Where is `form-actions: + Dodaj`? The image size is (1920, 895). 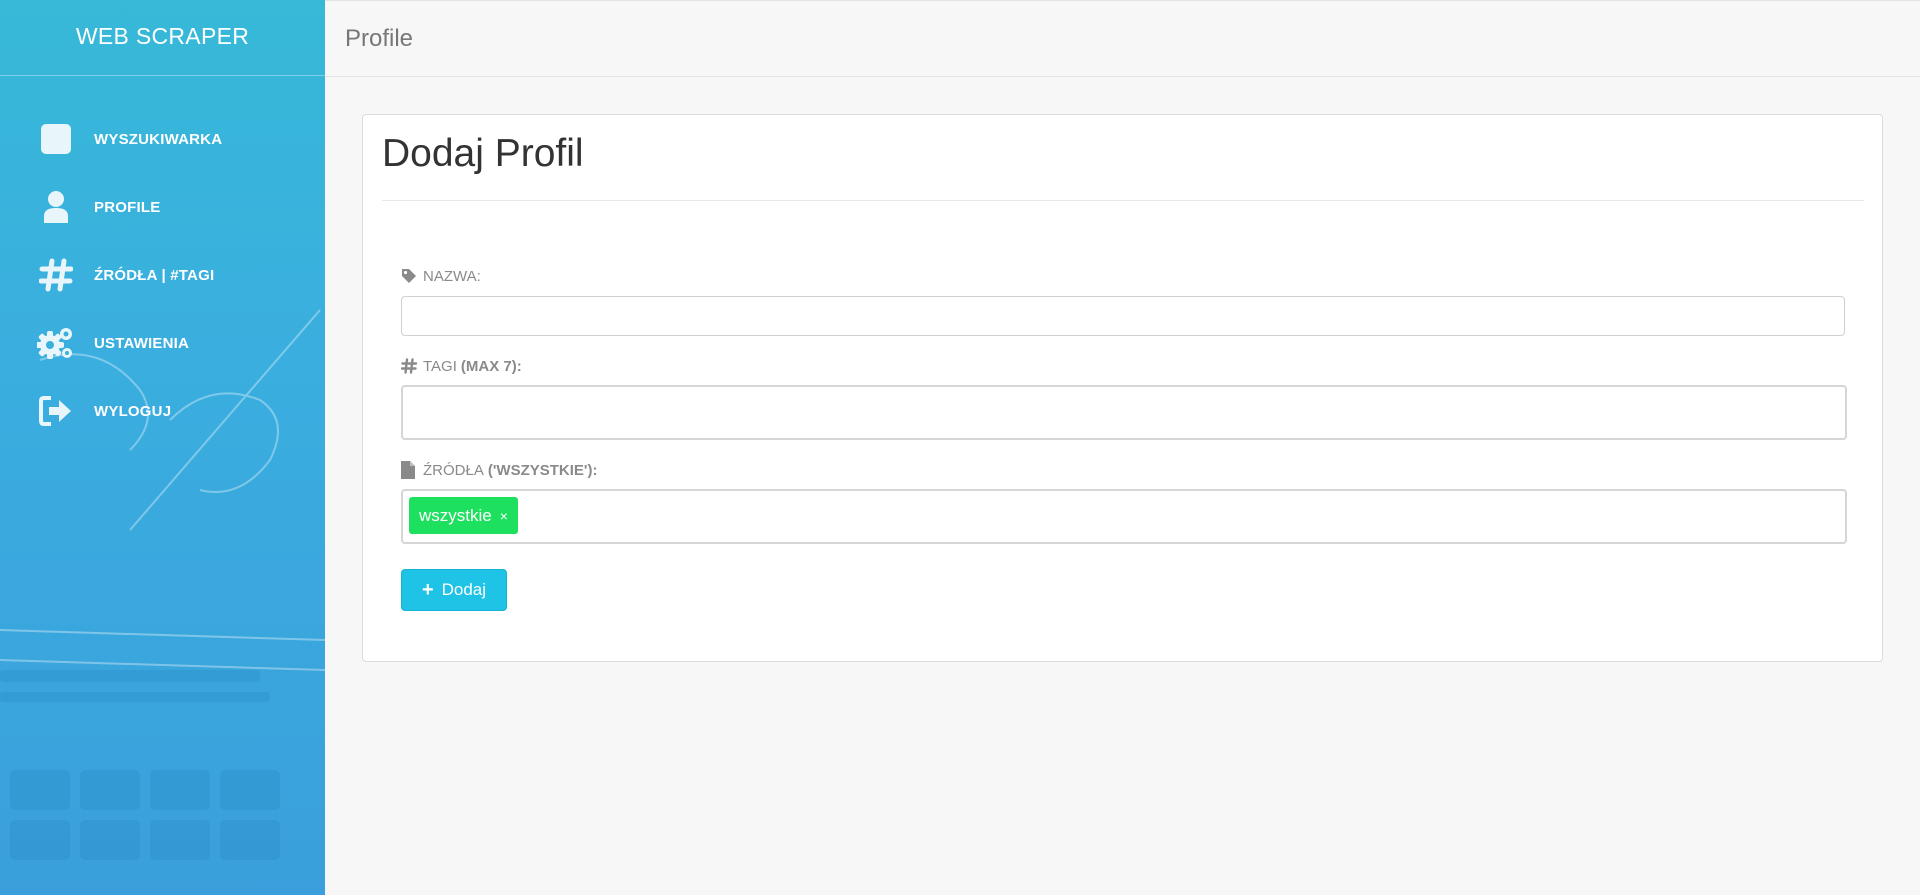 form-actions: + Dodaj is located at coordinates (1124, 590).